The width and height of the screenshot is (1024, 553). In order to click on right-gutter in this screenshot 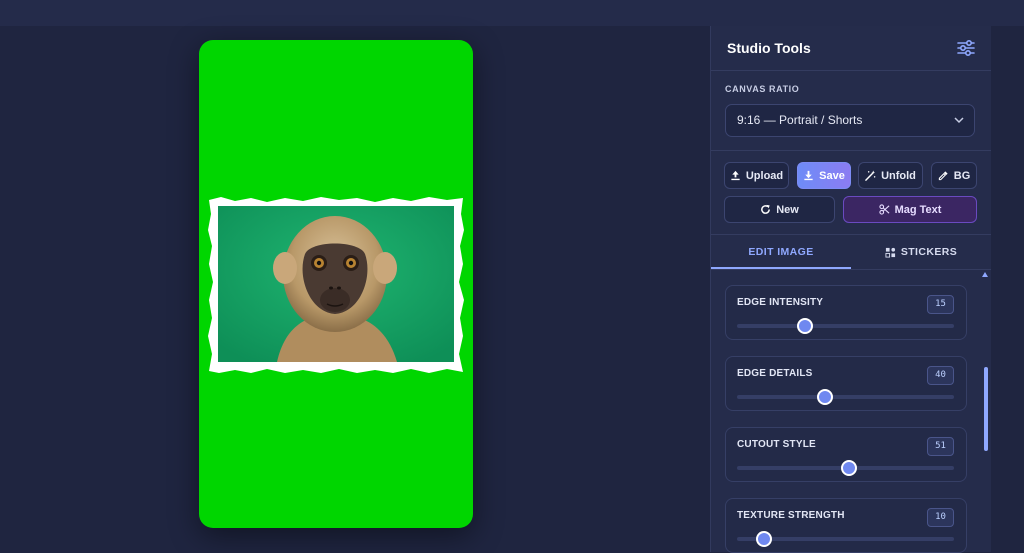, I will do `click(1007, 289)`.